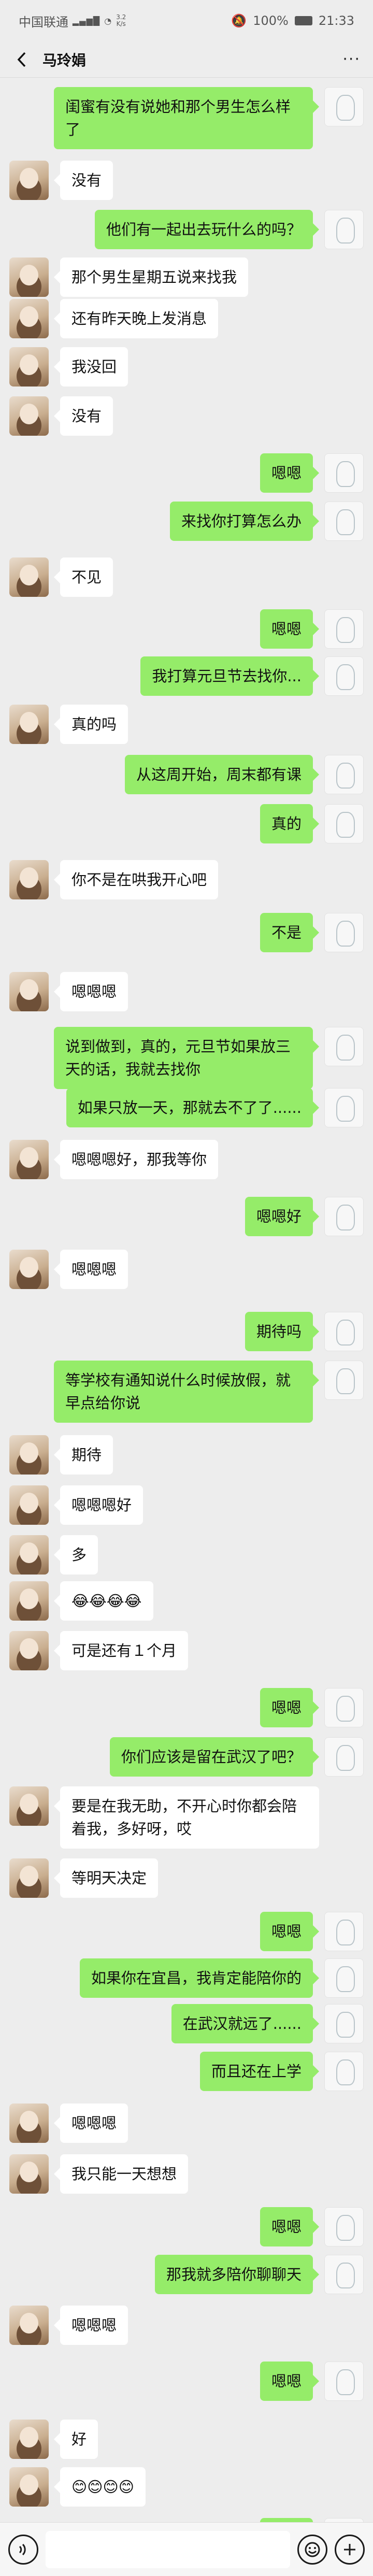 This screenshot has width=373, height=2576. What do you see at coordinates (352, 59) in the screenshot?
I see `more-options-icon: ···` at bounding box center [352, 59].